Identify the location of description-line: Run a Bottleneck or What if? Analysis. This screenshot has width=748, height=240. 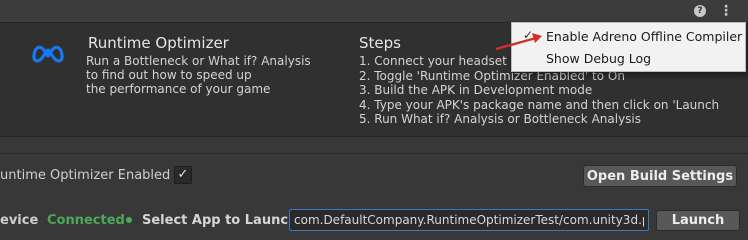
(198, 61).